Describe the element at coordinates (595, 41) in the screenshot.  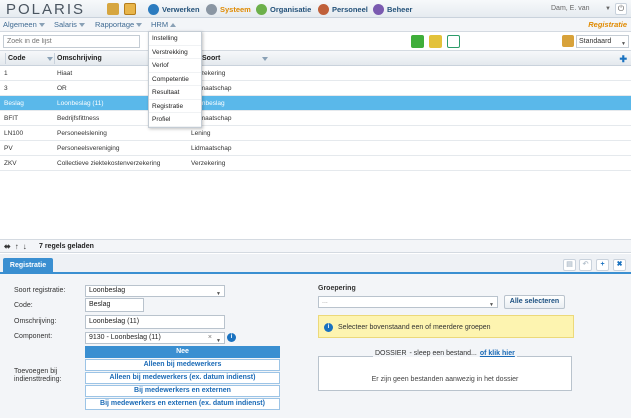
I see `view-select-value: Standaard` at that location.